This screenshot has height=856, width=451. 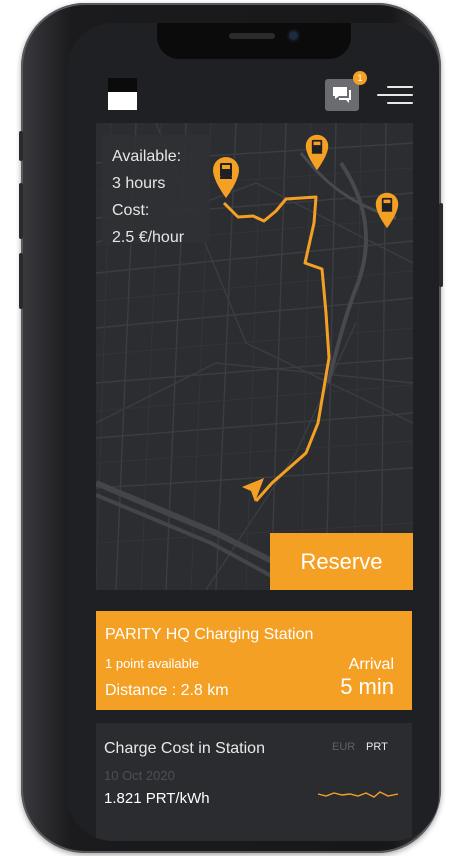 I want to click on station-name: PARITY HQ Charging Station, so click(x=209, y=634).